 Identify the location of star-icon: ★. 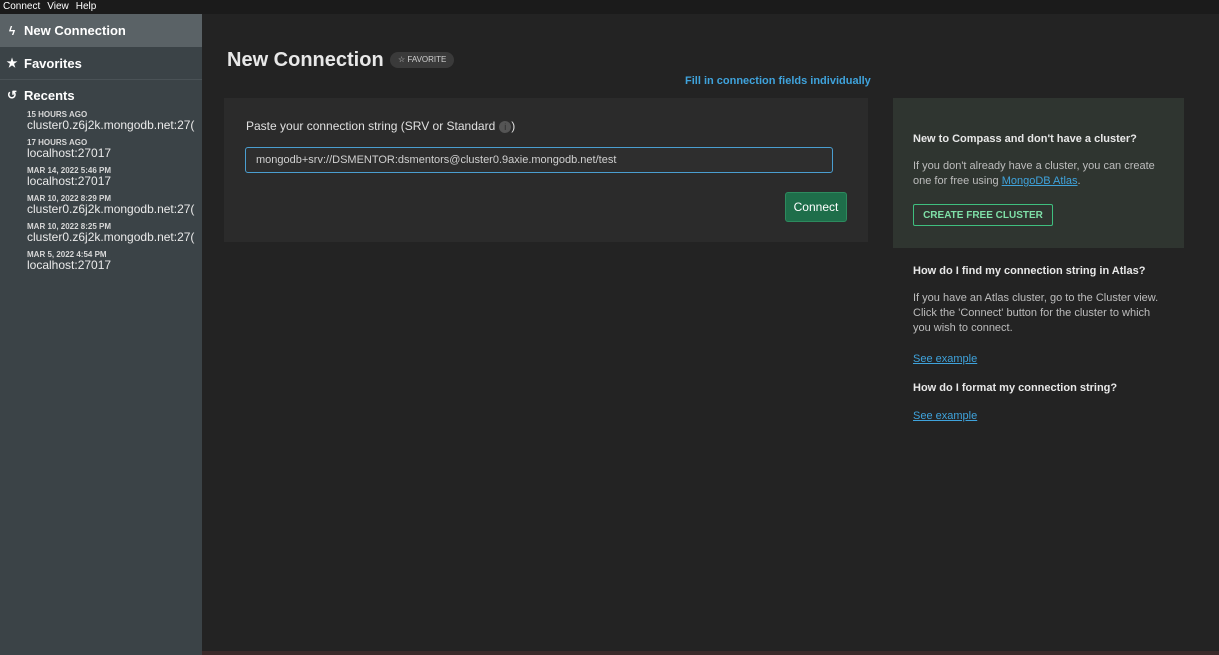
(12, 63).